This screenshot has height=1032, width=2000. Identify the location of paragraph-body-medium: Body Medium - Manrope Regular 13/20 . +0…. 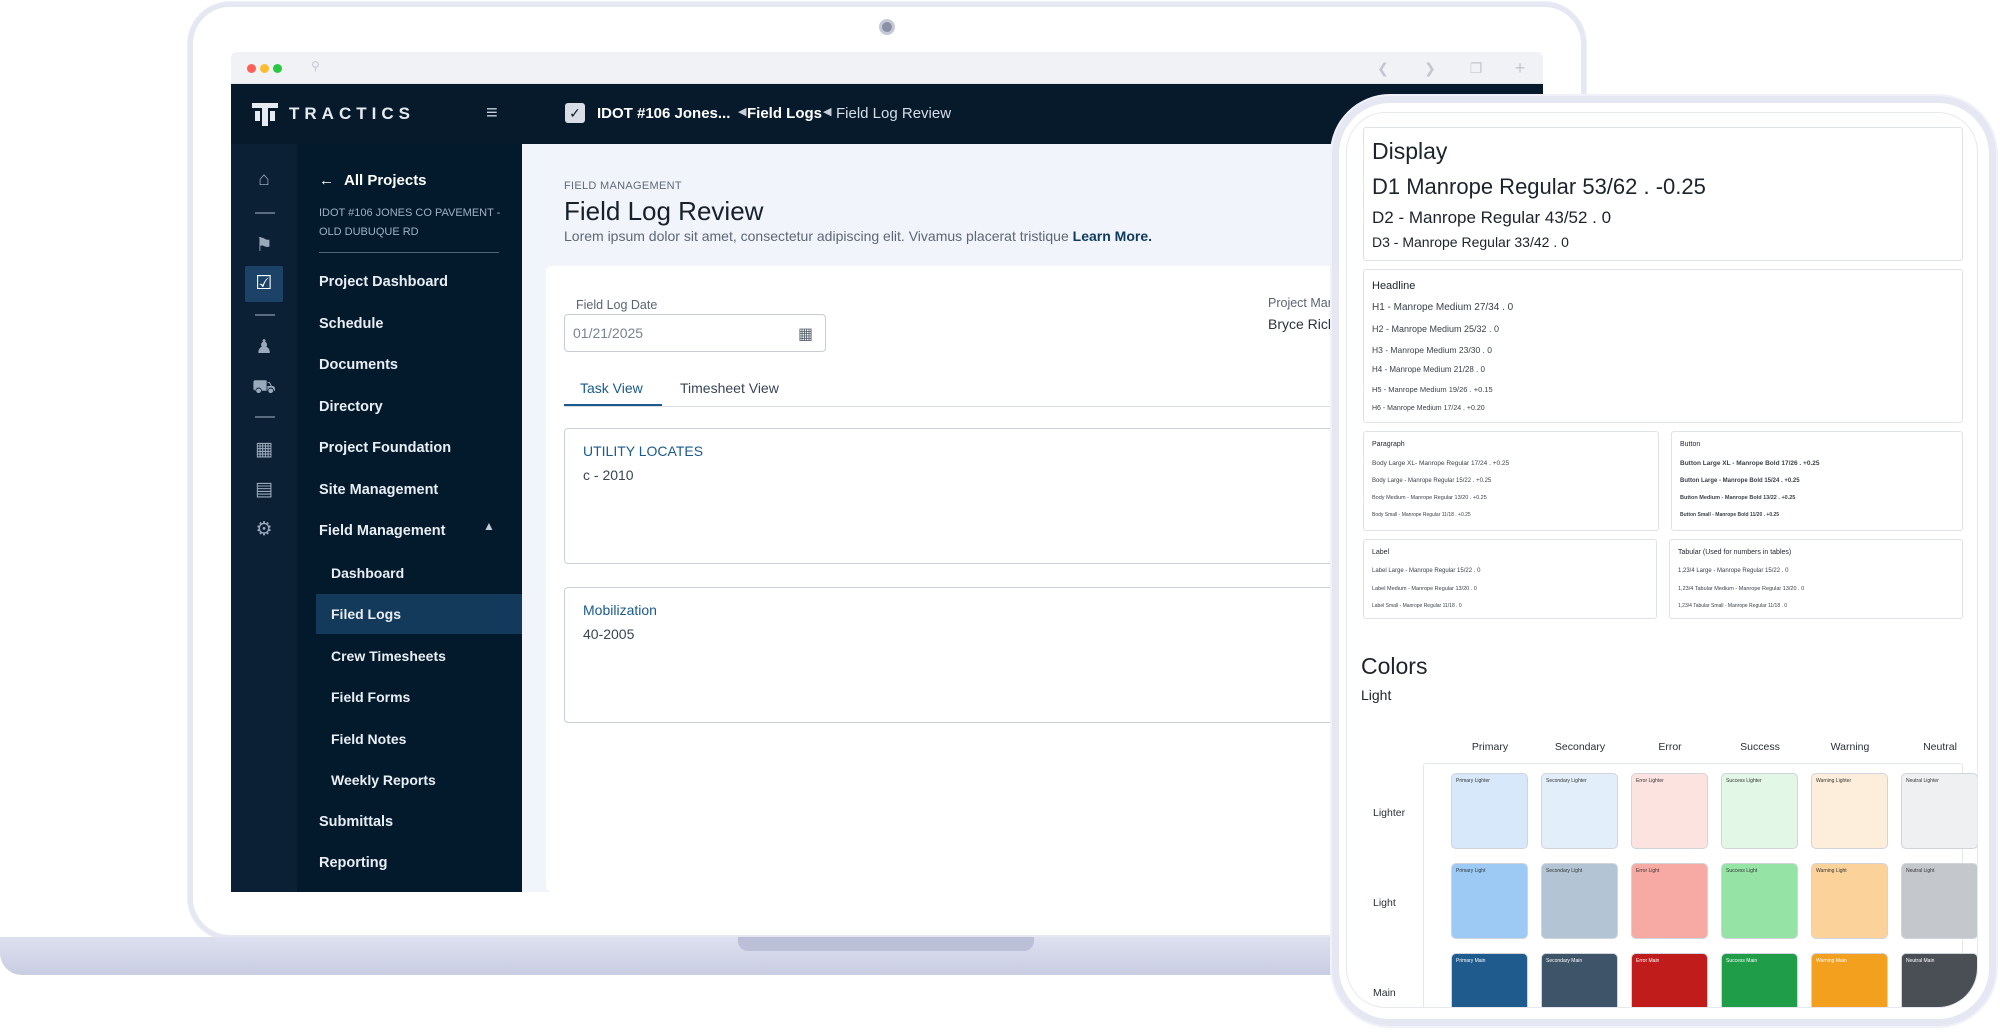
(1429, 498).